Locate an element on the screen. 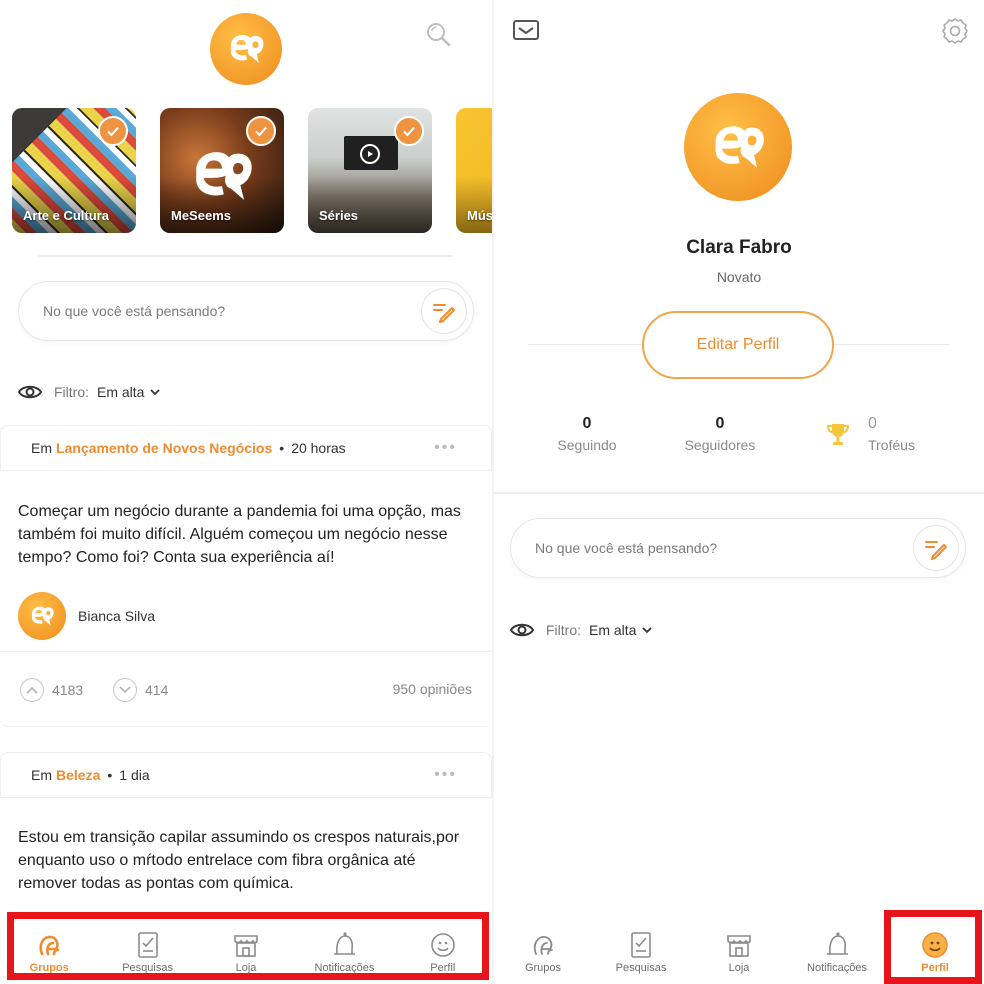 The image size is (984, 984). group-card-series: Séries is located at coordinates (370, 170).